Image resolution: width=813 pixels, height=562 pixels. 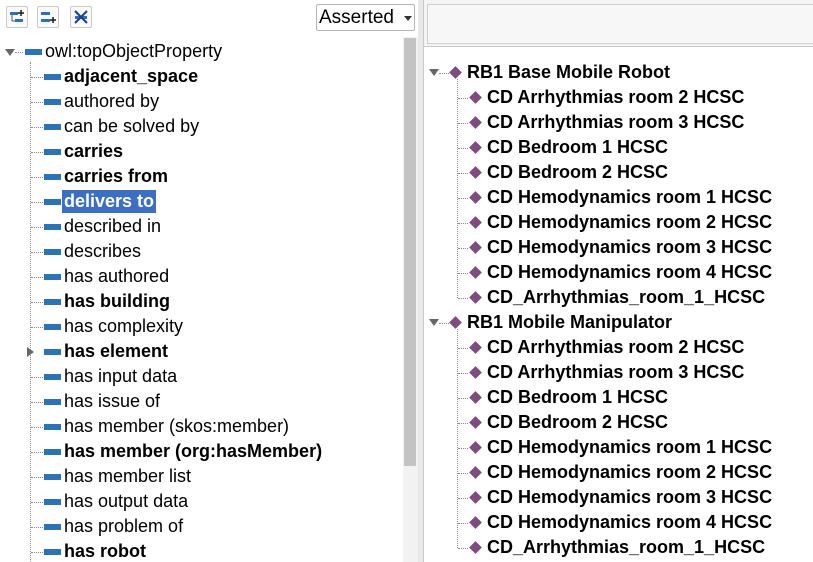 What do you see at coordinates (116, 351) in the screenshot?
I see `property-label: has element` at bounding box center [116, 351].